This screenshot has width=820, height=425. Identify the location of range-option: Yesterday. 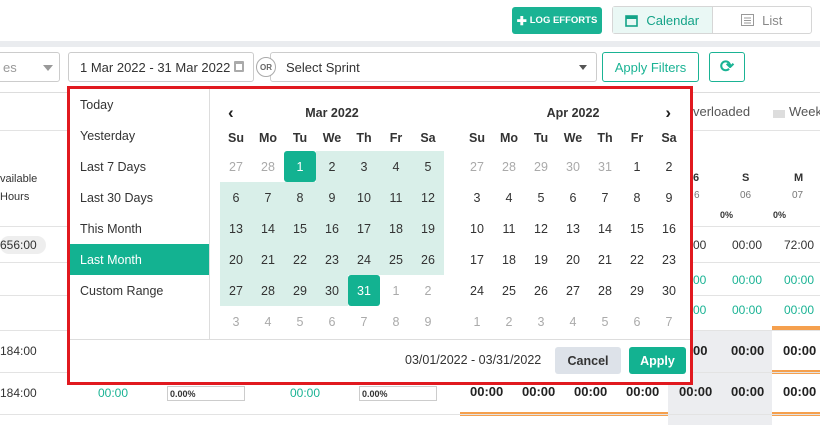
(139, 135).